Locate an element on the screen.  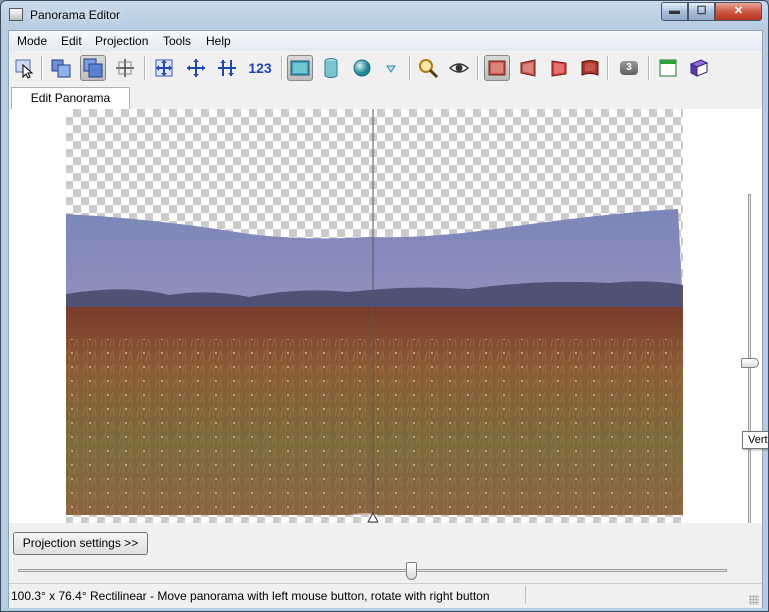
projection-settings-button: Projection settings >> is located at coordinates (80, 543).